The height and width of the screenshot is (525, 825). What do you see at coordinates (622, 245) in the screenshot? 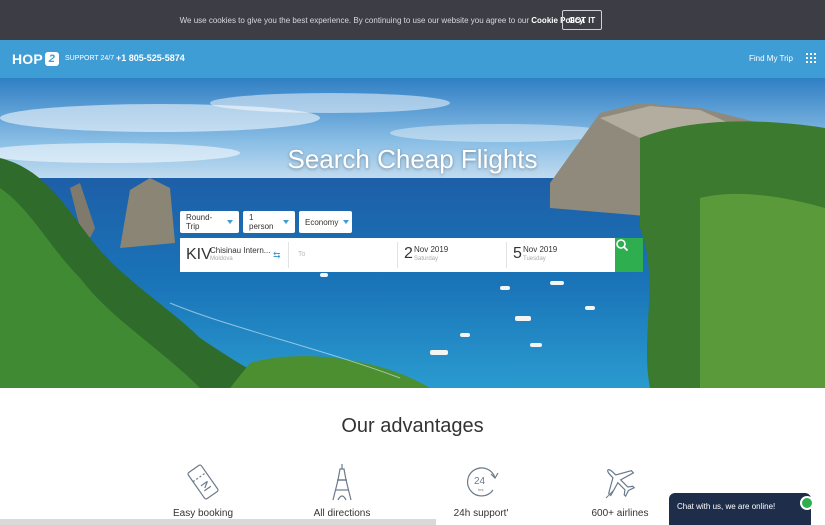
I see `magnifier-icon` at bounding box center [622, 245].